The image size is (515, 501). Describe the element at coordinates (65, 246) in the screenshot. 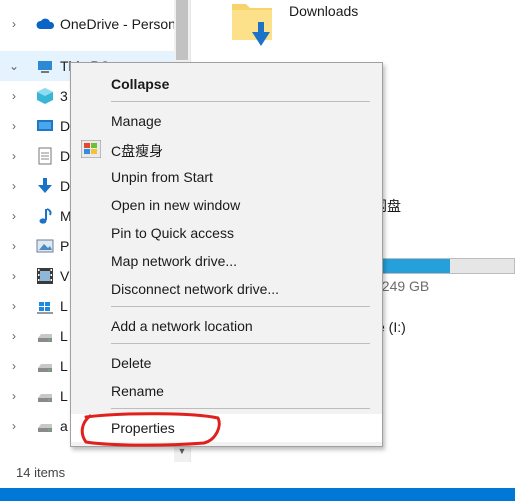

I see `nav-item-label: P` at that location.